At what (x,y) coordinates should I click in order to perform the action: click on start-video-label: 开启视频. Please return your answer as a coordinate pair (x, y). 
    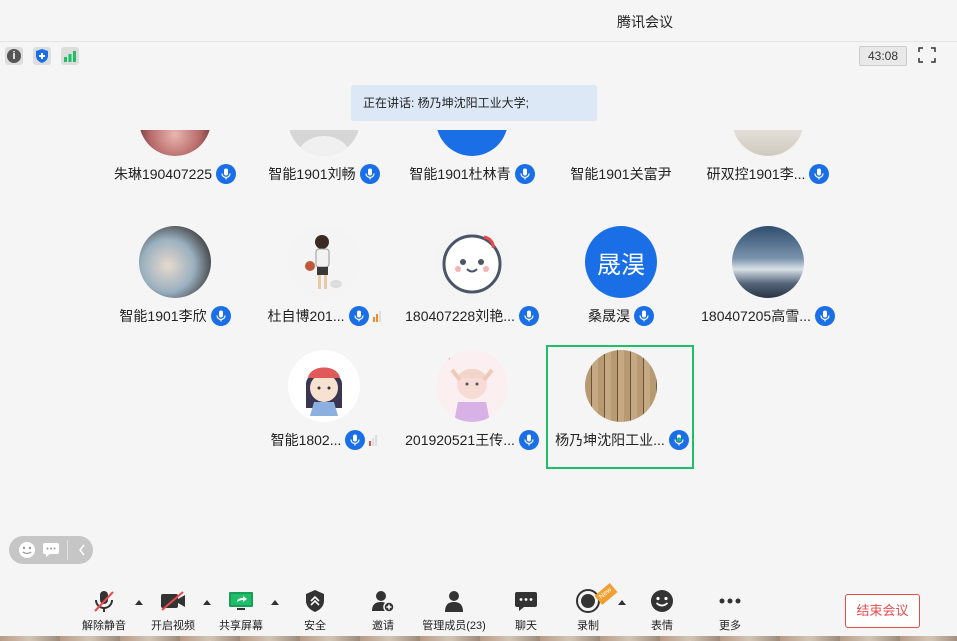
    Looking at the image, I should click on (173, 626).